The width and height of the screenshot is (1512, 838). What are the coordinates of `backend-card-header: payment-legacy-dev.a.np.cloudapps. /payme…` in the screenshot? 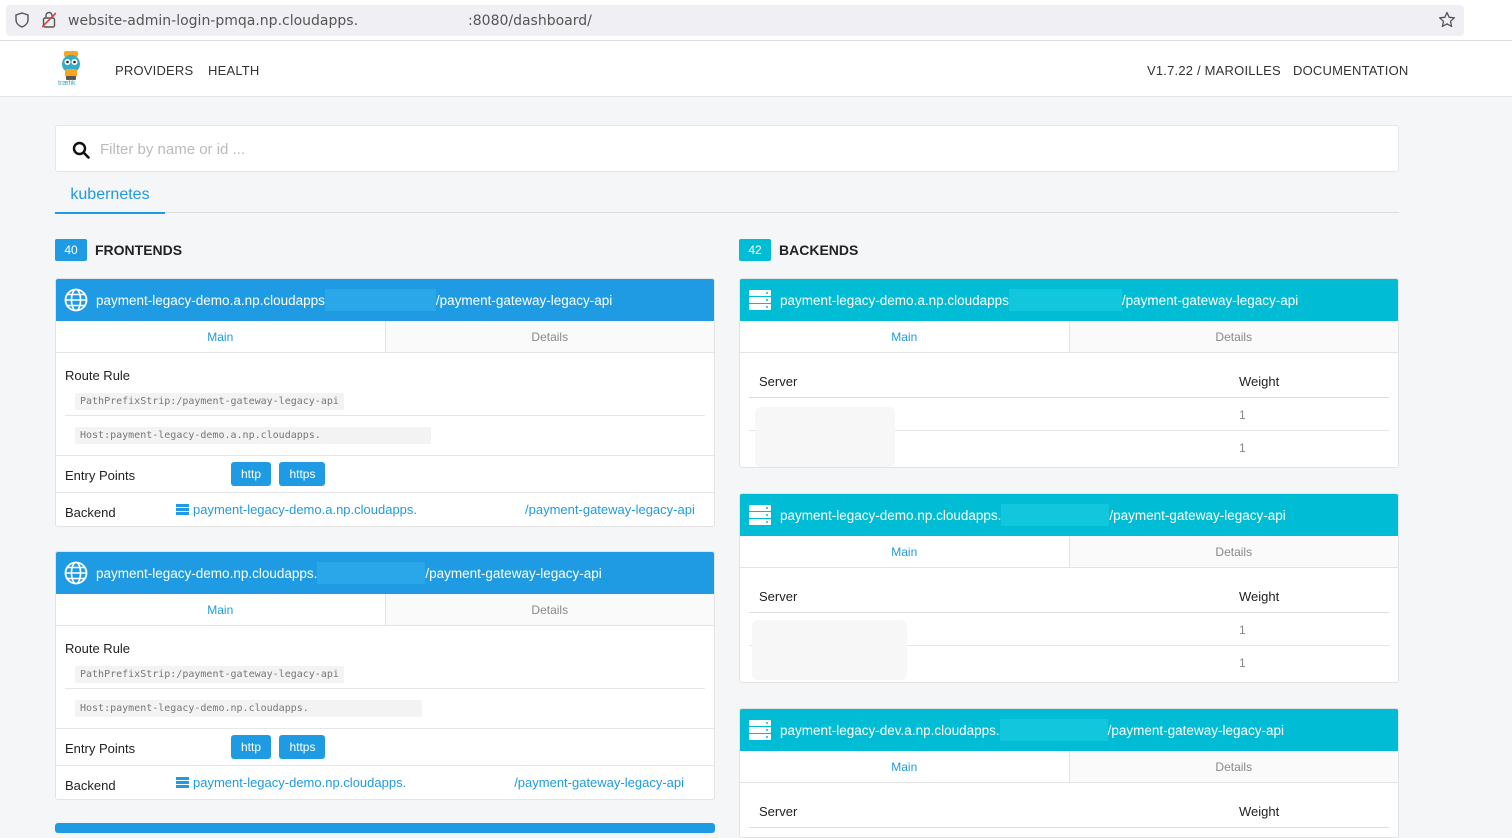 It's located at (1069, 730).